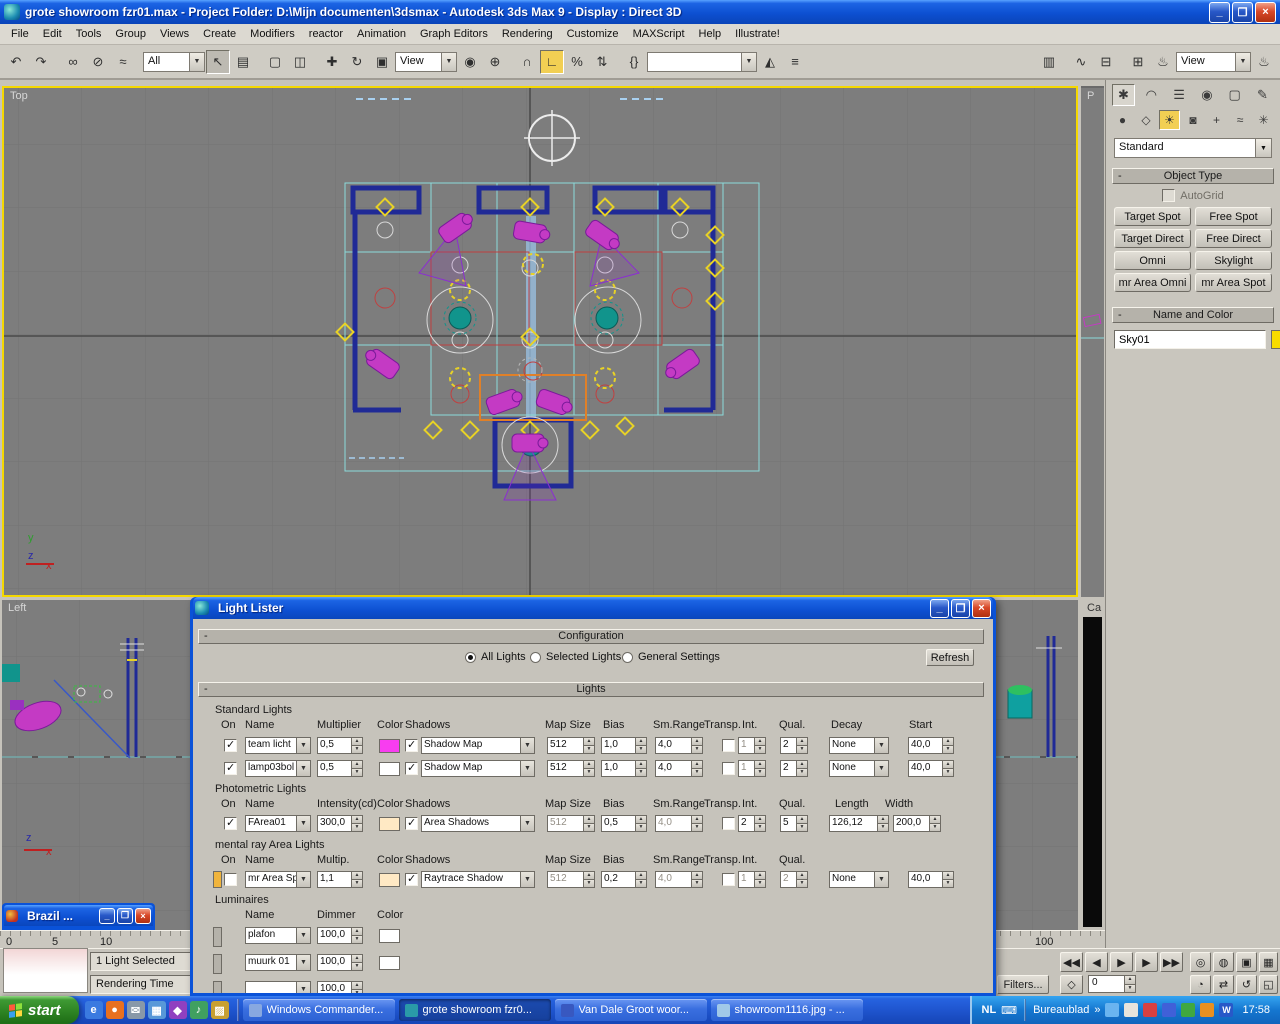 This screenshot has width=1280, height=1024. Describe the element at coordinates (114, 1010) in the screenshot. I see `browser-icon: ●` at that location.